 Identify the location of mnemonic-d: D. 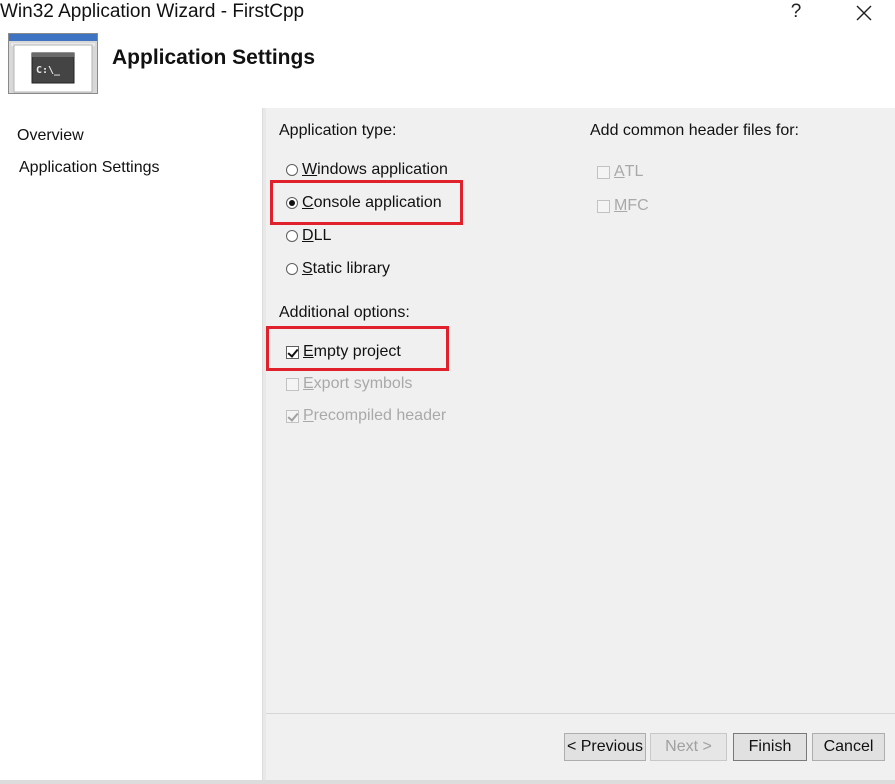
(308, 235).